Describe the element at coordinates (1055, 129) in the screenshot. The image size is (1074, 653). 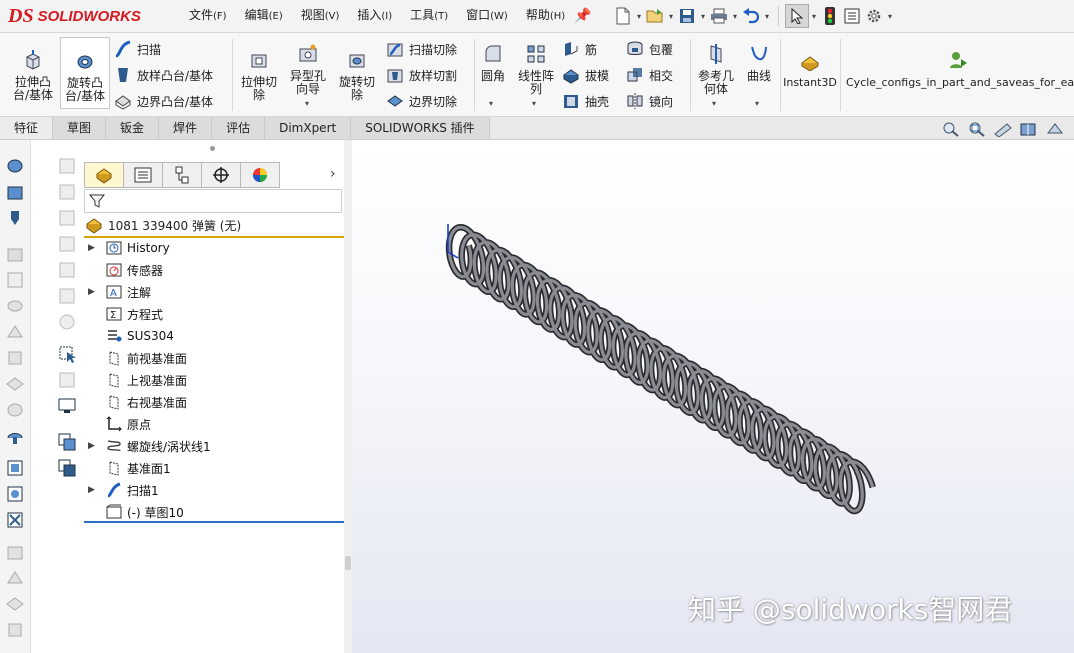
I see `view-orientation-icon` at that location.